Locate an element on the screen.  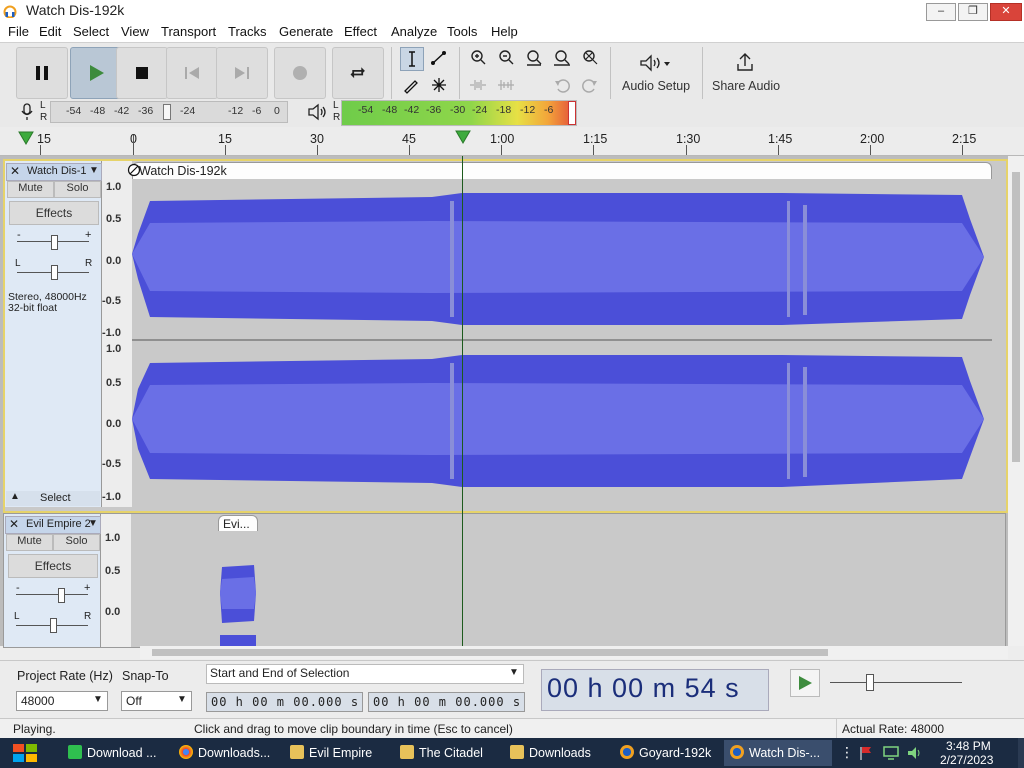
record-level-slider-handle is located at coordinates (167, 112).